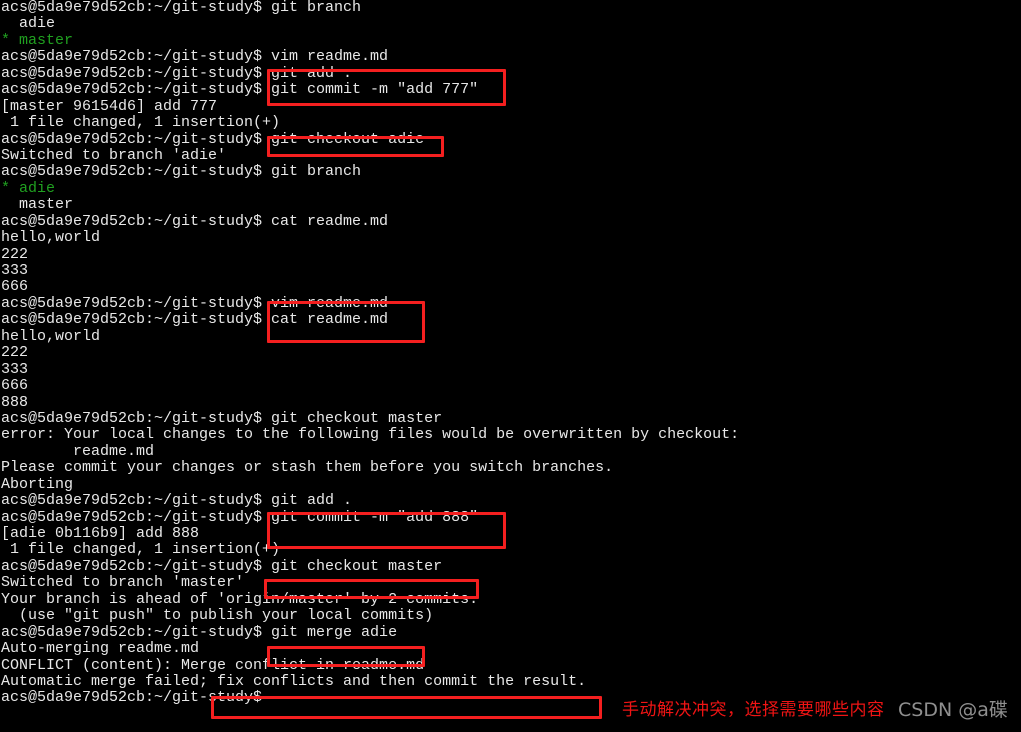 The height and width of the screenshot is (732, 1021). I want to click on terminal-line: master, so click(37, 205).